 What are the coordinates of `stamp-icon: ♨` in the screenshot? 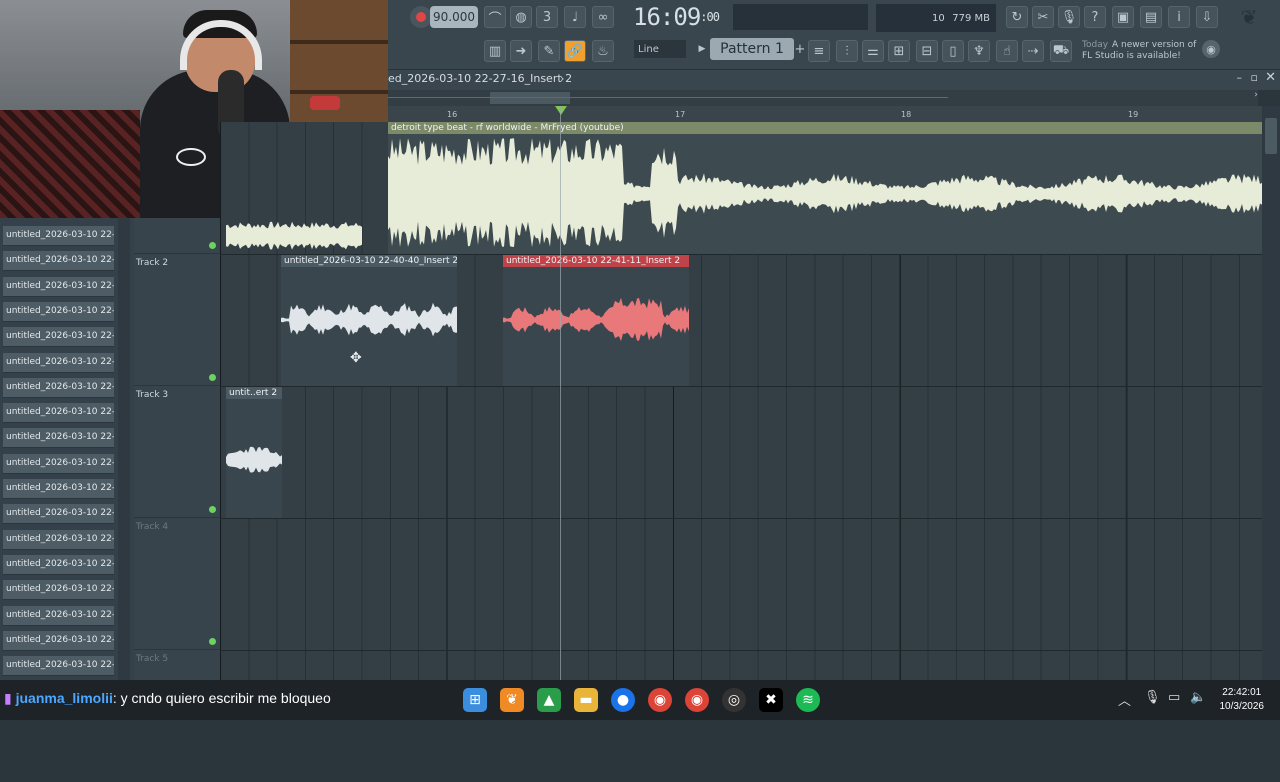 It's located at (603, 51).